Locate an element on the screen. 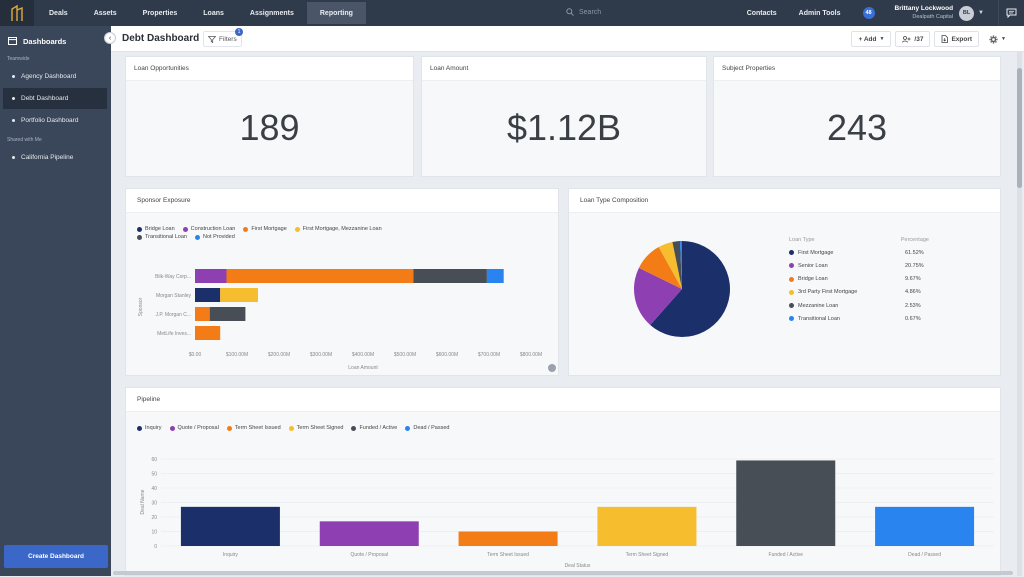 The width and height of the screenshot is (1024, 577). sidebar-item-label: California Pipeline is located at coordinates (47, 157).